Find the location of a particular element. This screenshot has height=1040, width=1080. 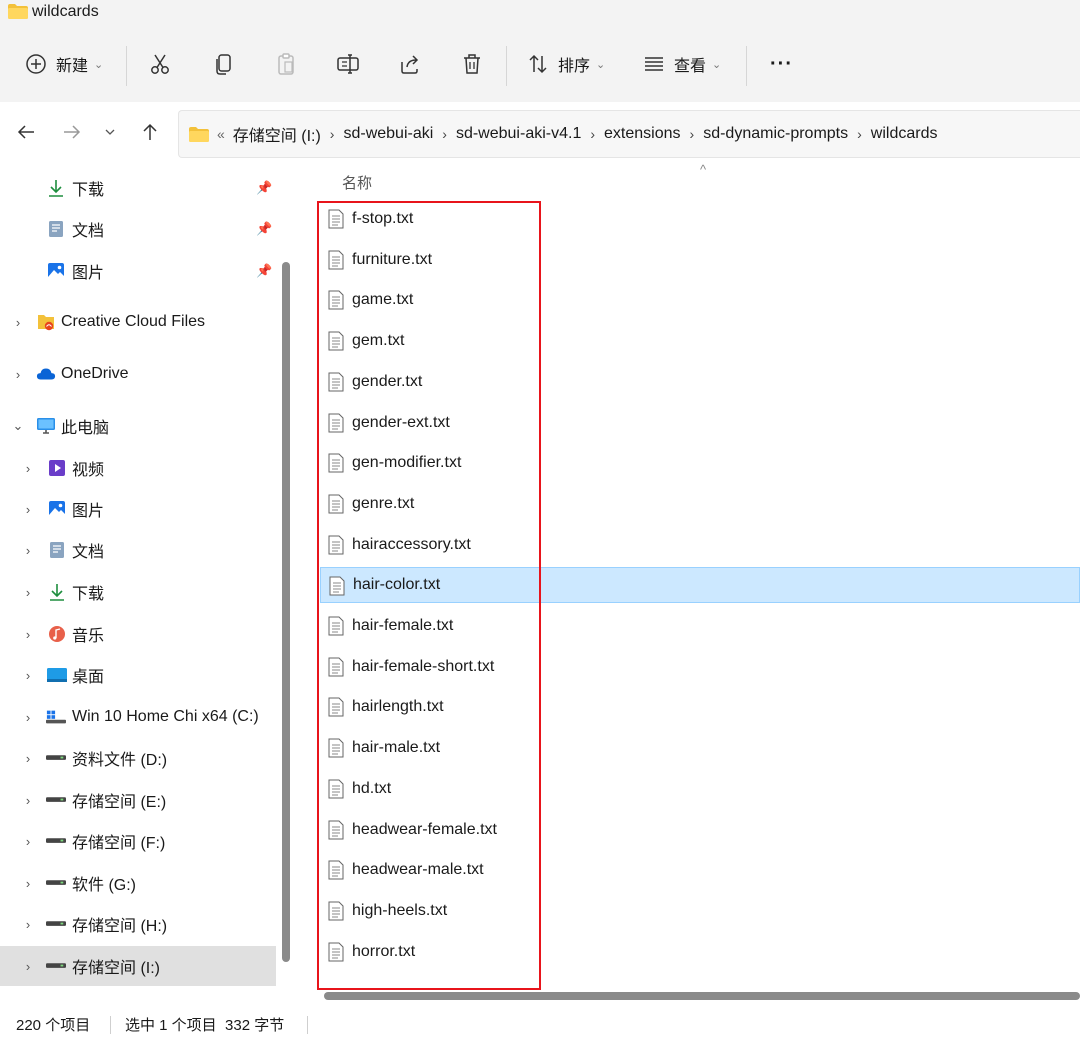

file-row: gender-ext.txt is located at coordinates (700, 423).